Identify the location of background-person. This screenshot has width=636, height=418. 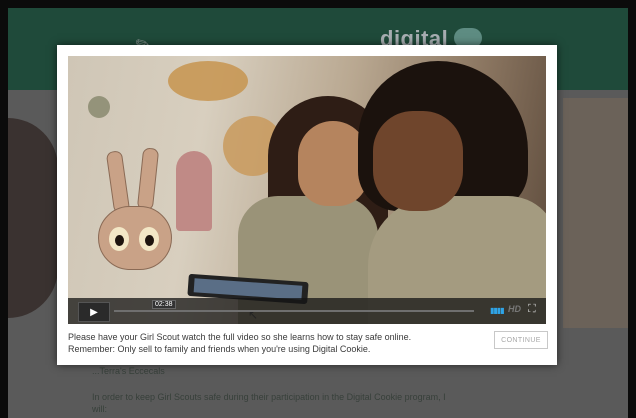
(194, 191).